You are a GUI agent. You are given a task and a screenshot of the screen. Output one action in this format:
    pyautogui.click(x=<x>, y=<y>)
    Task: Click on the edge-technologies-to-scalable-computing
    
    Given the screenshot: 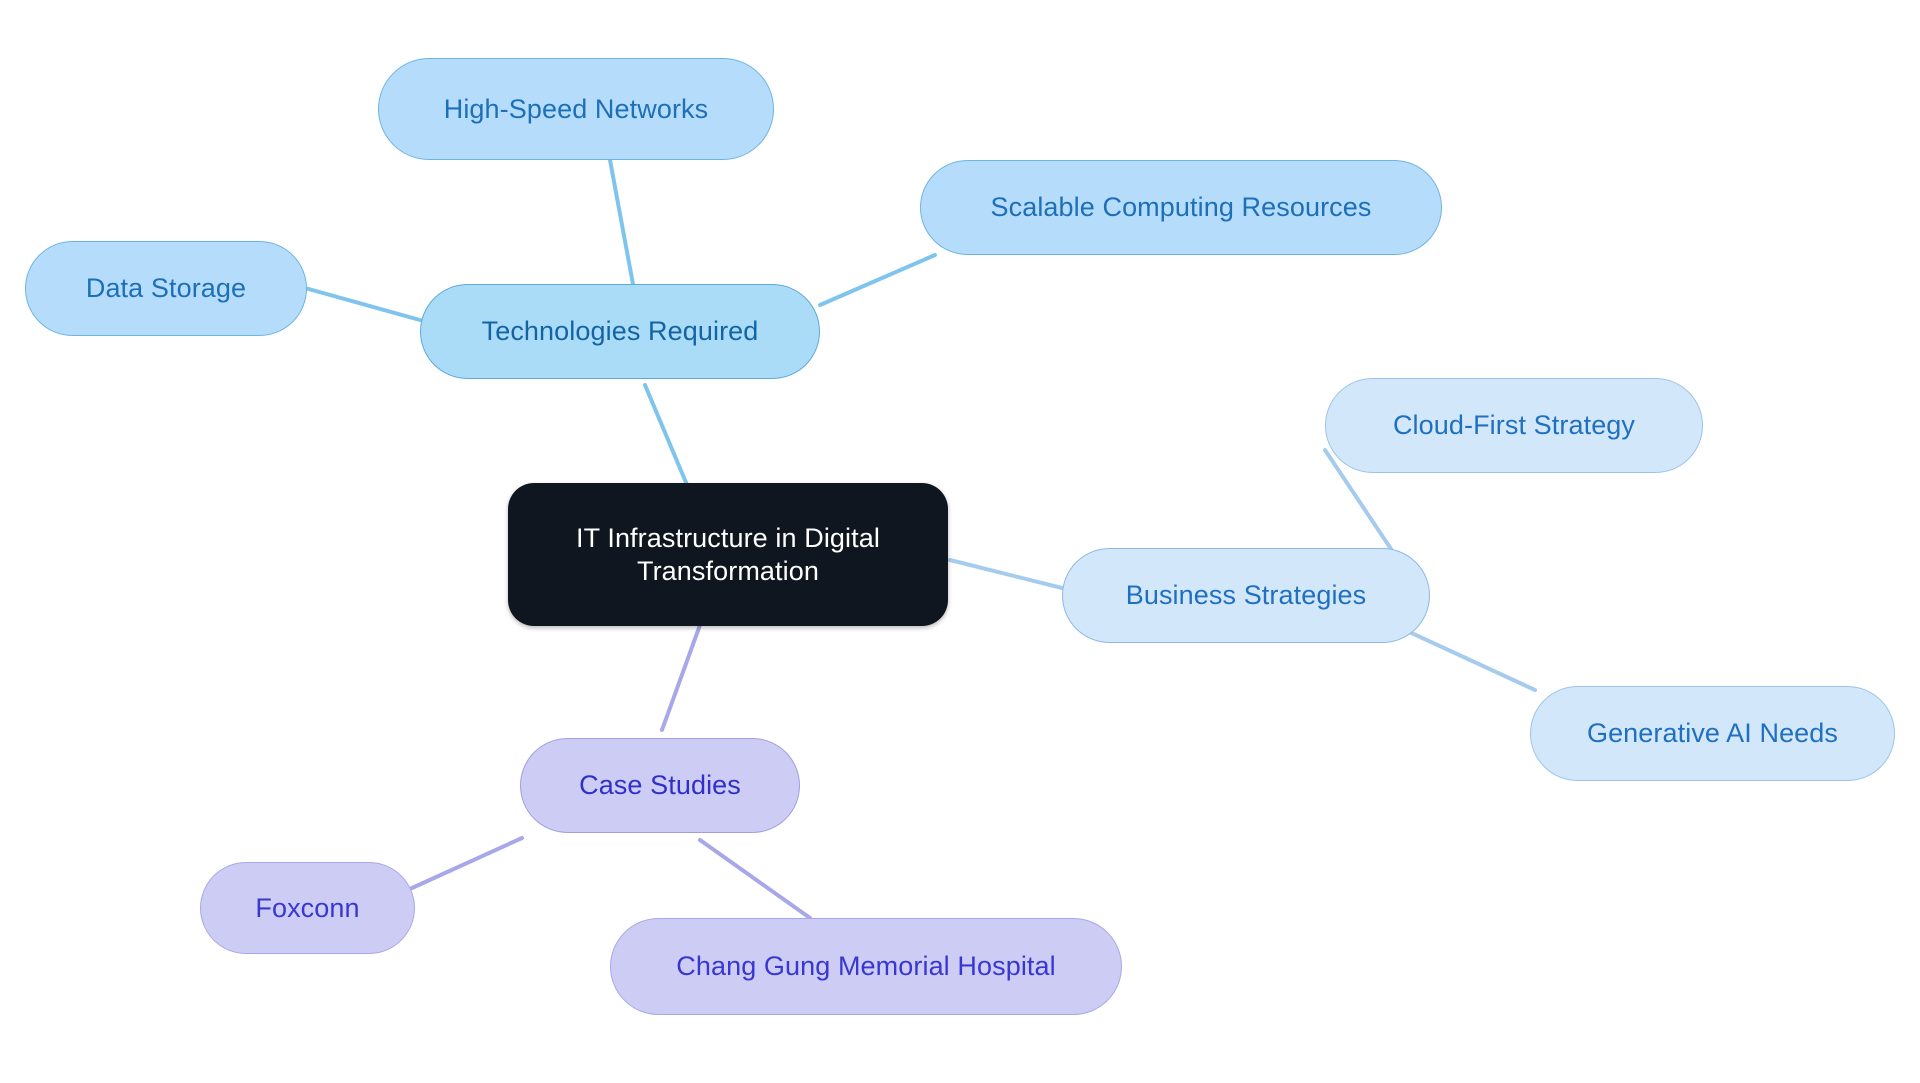 What is the action you would take?
    pyautogui.click(x=877, y=280)
    